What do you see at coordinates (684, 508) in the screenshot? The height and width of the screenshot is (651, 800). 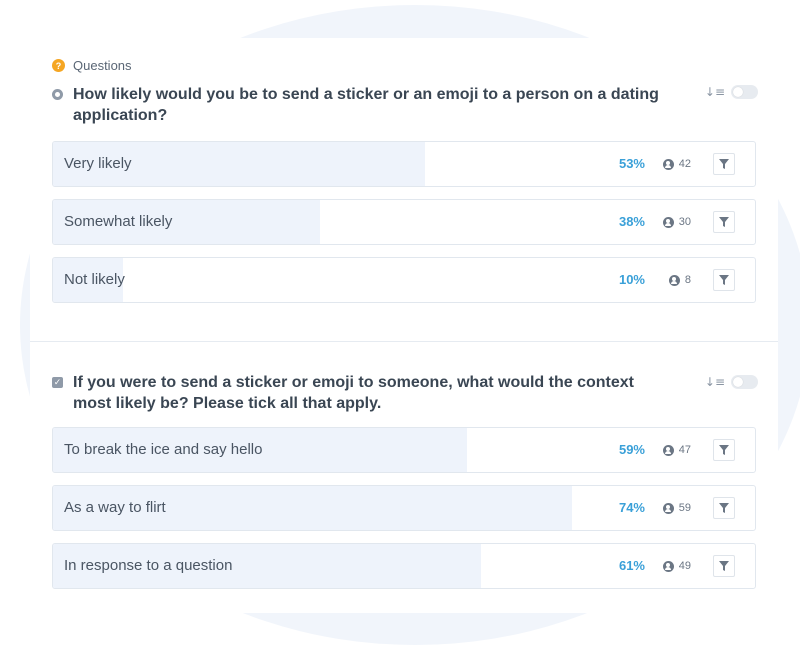 I see `answer-count-value: 59` at bounding box center [684, 508].